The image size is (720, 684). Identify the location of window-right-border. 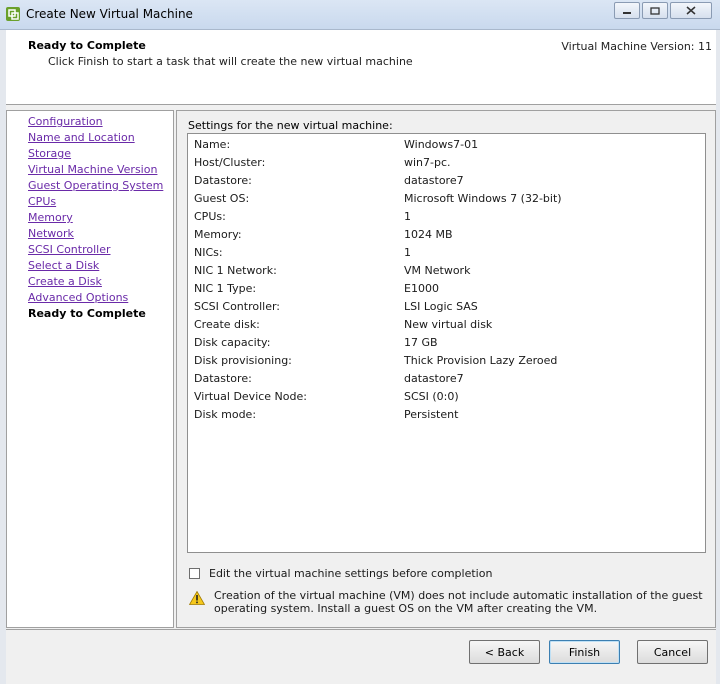
(718, 357).